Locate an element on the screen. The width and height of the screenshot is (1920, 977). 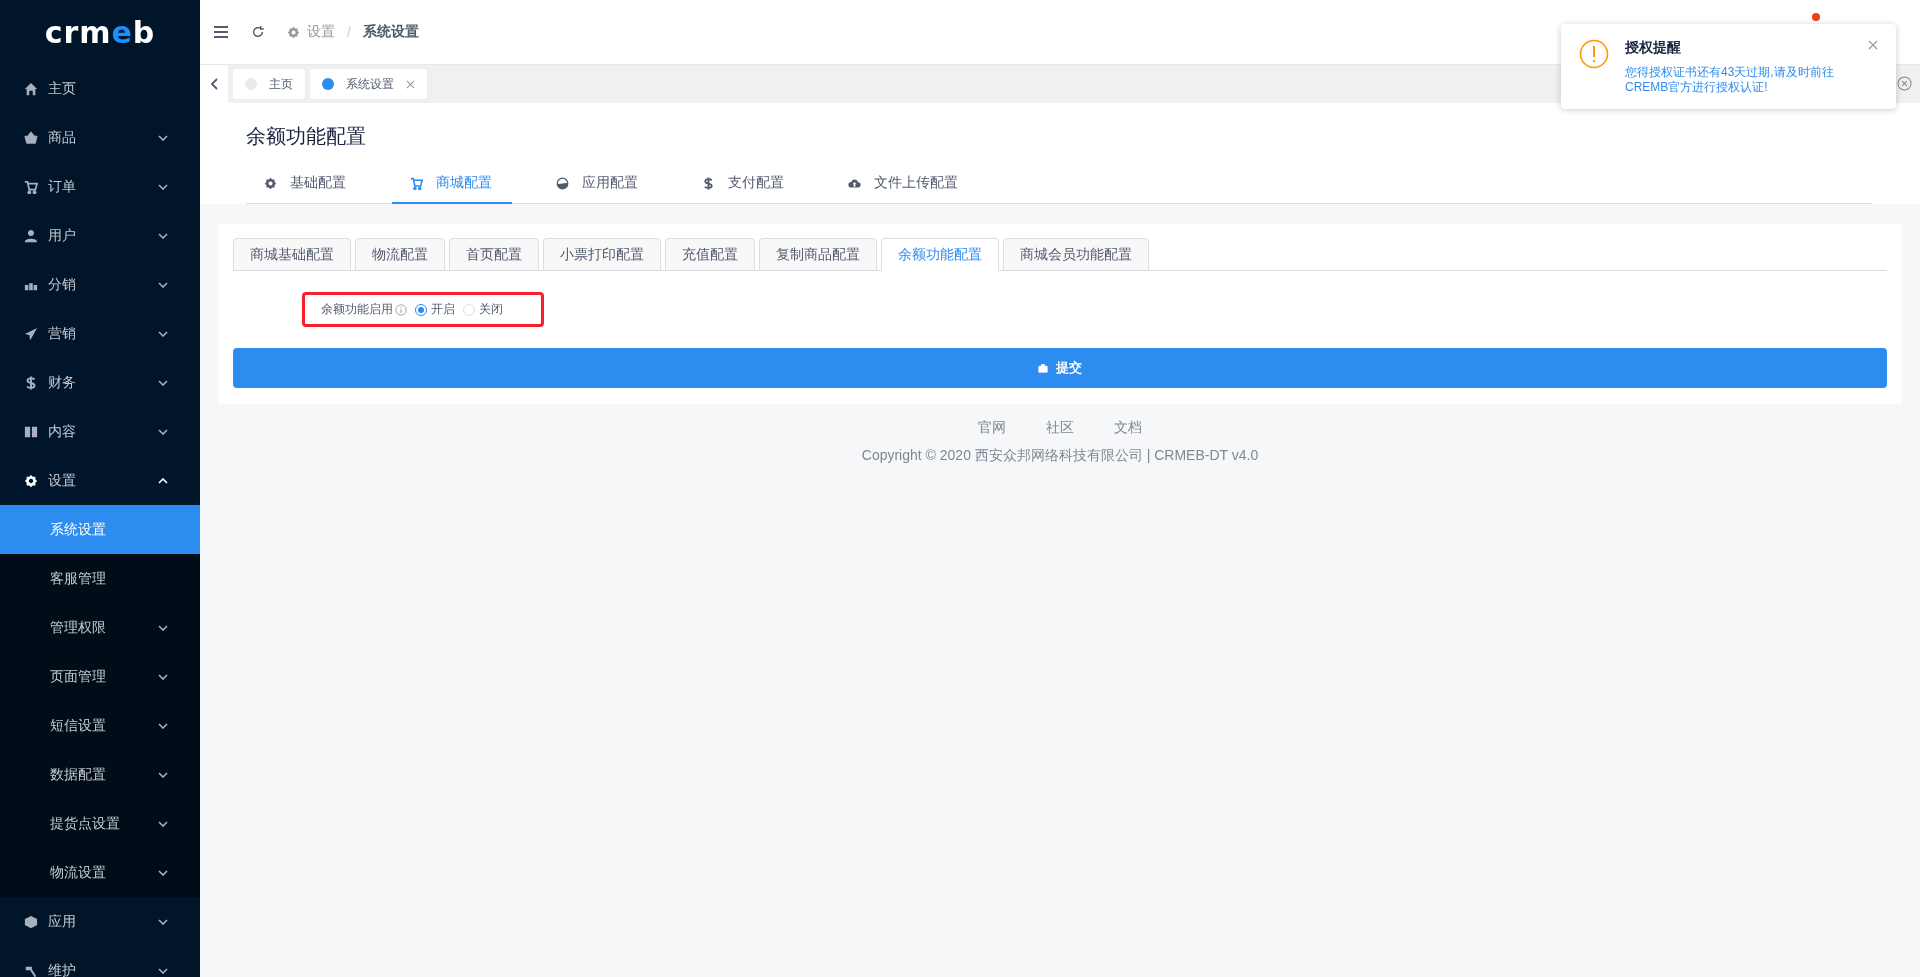
sidebar-item: 管理权限 is located at coordinates (100, 627).